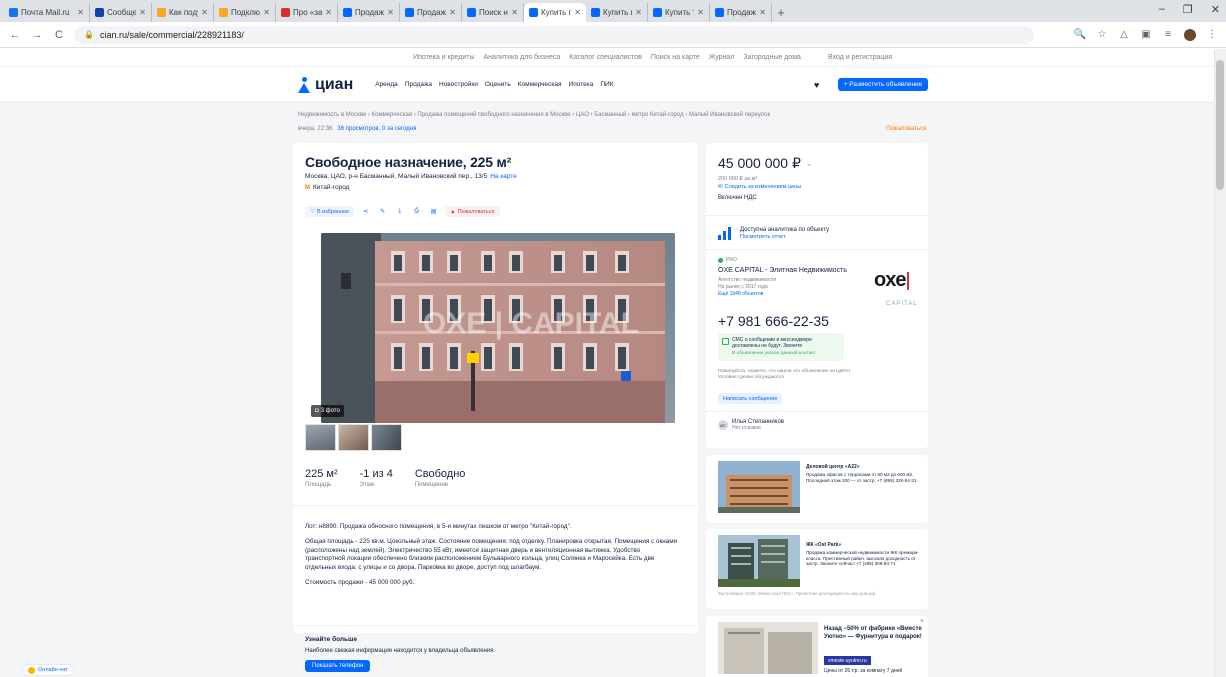 The height and width of the screenshot is (677, 1226). I want to click on zoom-icon: 🔍, so click(1080, 35).